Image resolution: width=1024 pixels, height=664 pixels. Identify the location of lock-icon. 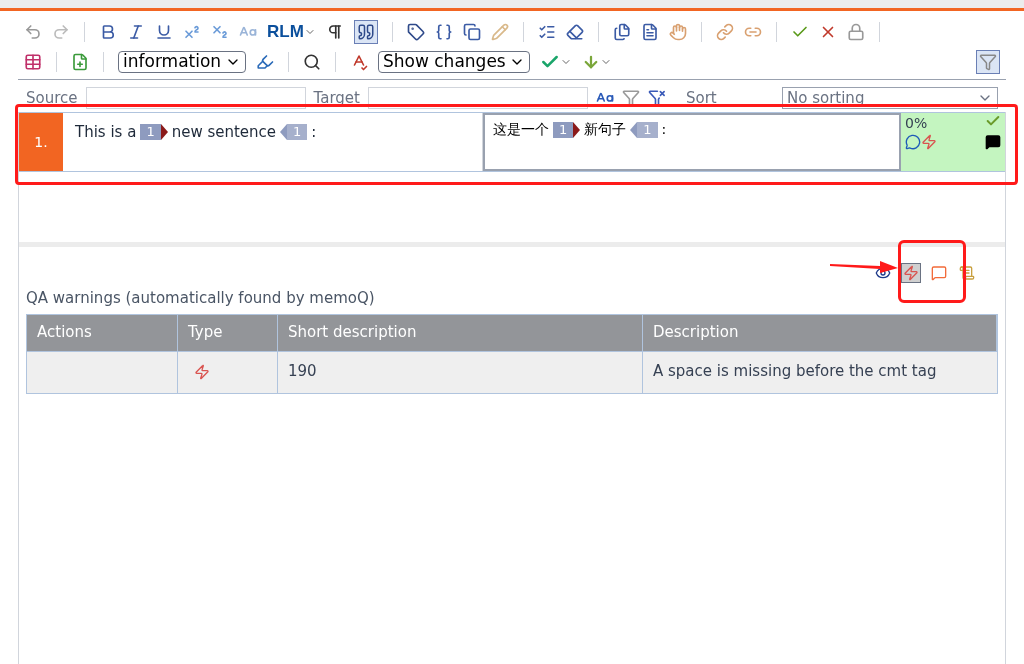
(855, 32).